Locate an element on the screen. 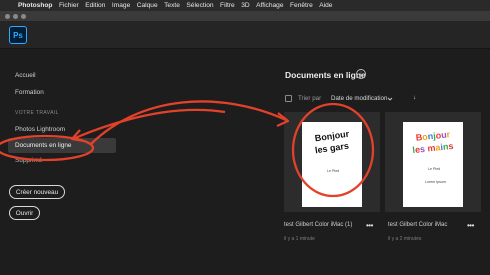 Image resolution: width=490 pixels, height=275 pixels. document-date-1: il y a 1 minute is located at coordinates (299, 239).